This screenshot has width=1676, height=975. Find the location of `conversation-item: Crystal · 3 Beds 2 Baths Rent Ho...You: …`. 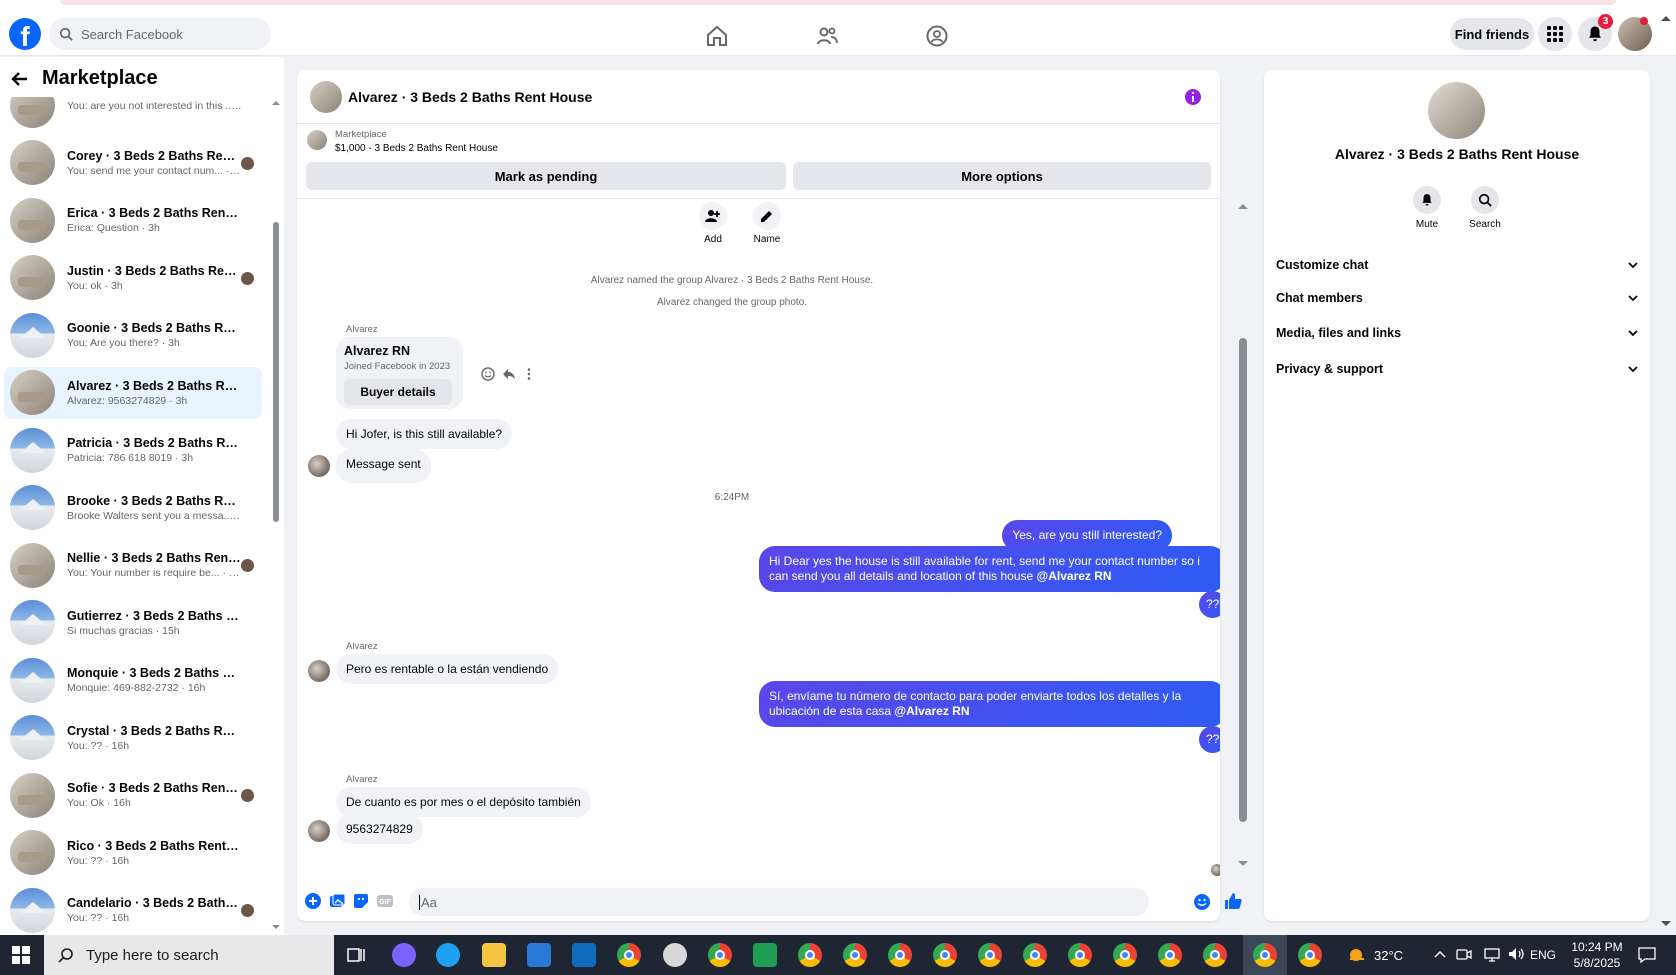

conversation-item: Crystal · 3 Beds 2 Baths Rent Ho...You: … is located at coordinates (133, 738).